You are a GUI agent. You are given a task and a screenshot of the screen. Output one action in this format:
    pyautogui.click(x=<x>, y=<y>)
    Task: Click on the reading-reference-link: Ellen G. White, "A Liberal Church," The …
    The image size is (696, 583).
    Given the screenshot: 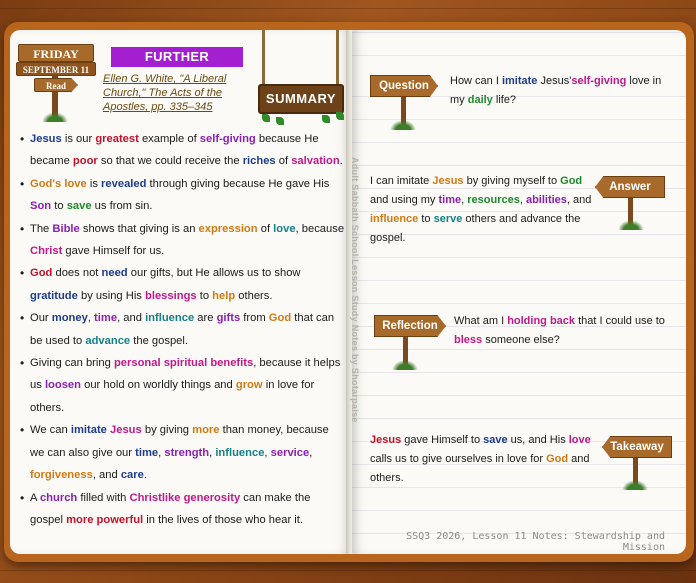 What is the action you would take?
    pyautogui.click(x=178, y=93)
    